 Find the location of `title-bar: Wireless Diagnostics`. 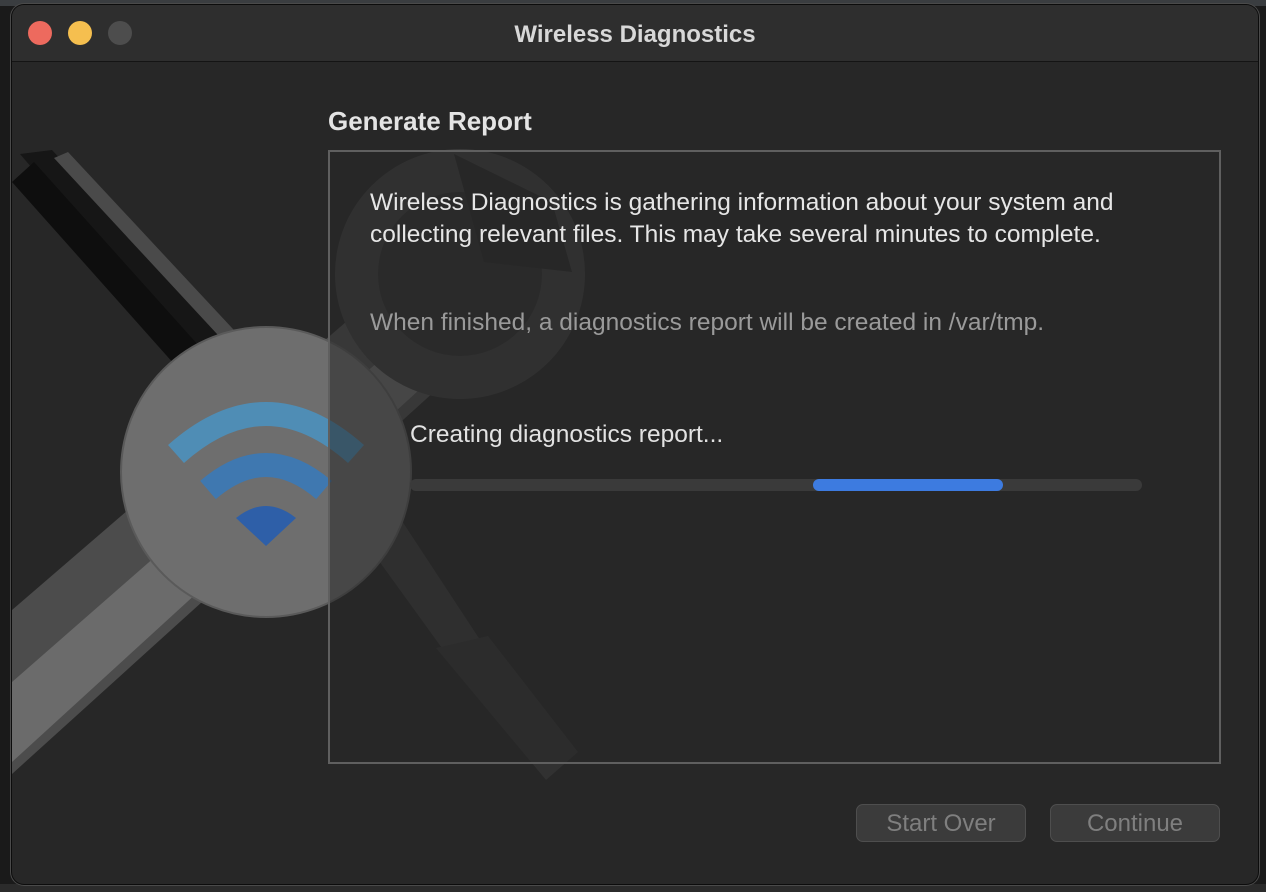

title-bar: Wireless Diagnostics is located at coordinates (635, 33).